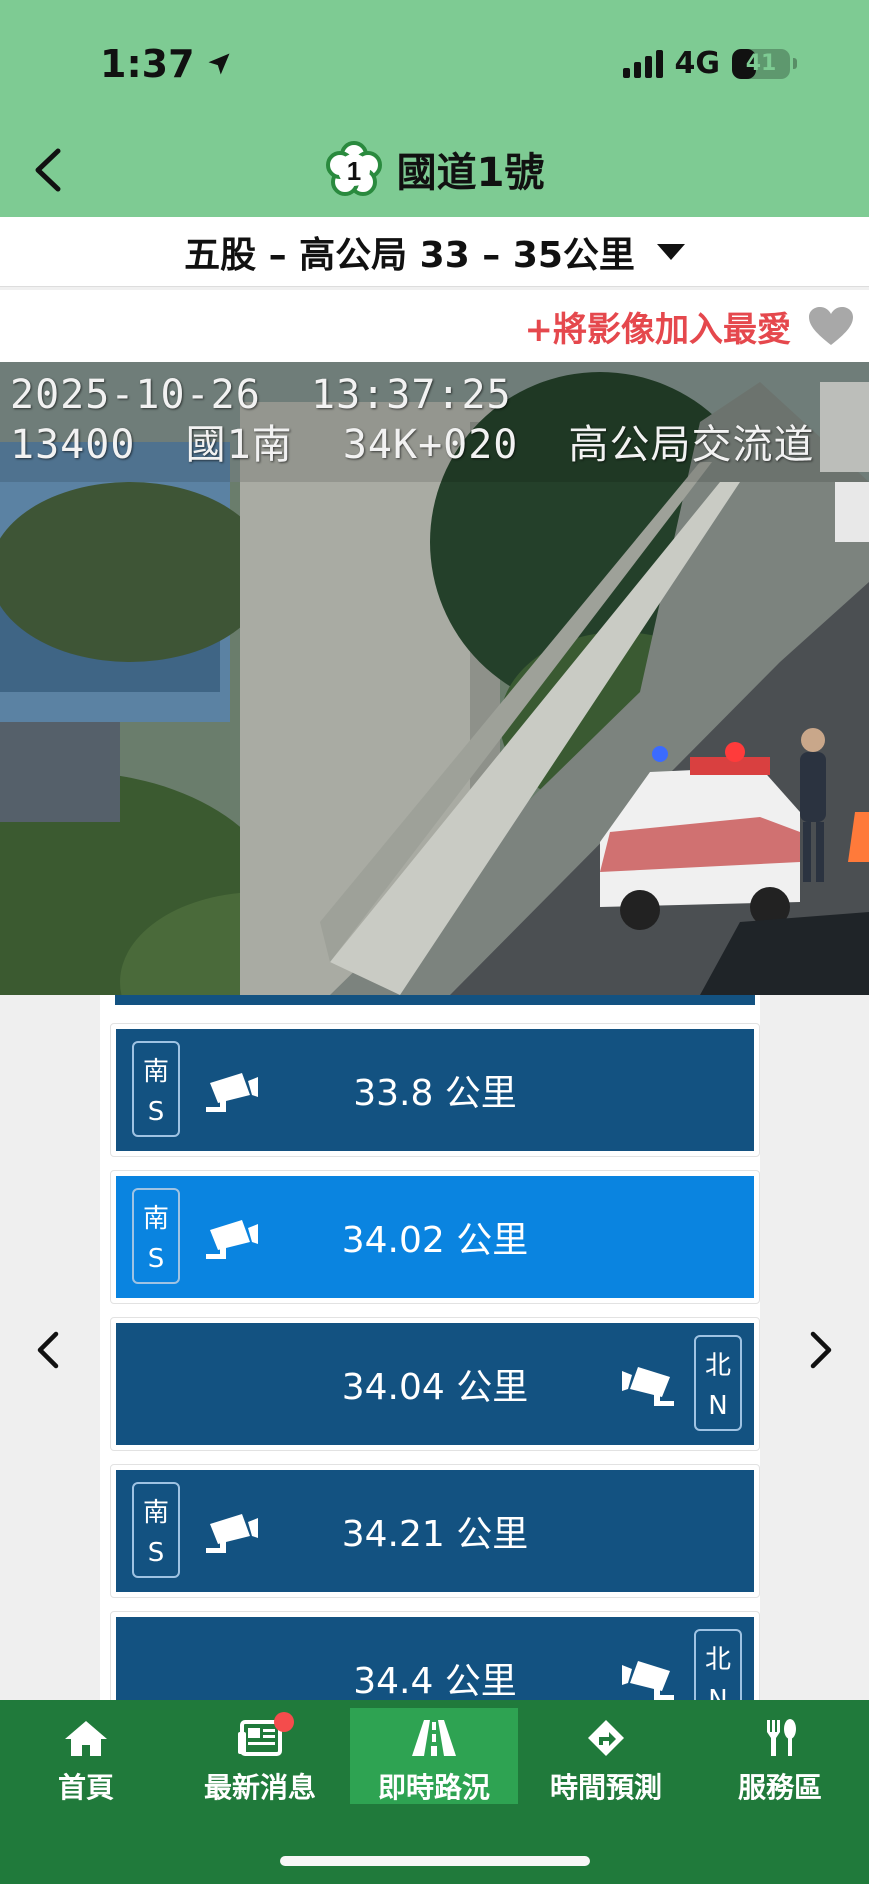 Image resolution: width=869 pixels, height=1884 pixels. What do you see at coordinates (434, 326) in the screenshot?
I see `favorite-row: +將影像加入最愛` at bounding box center [434, 326].